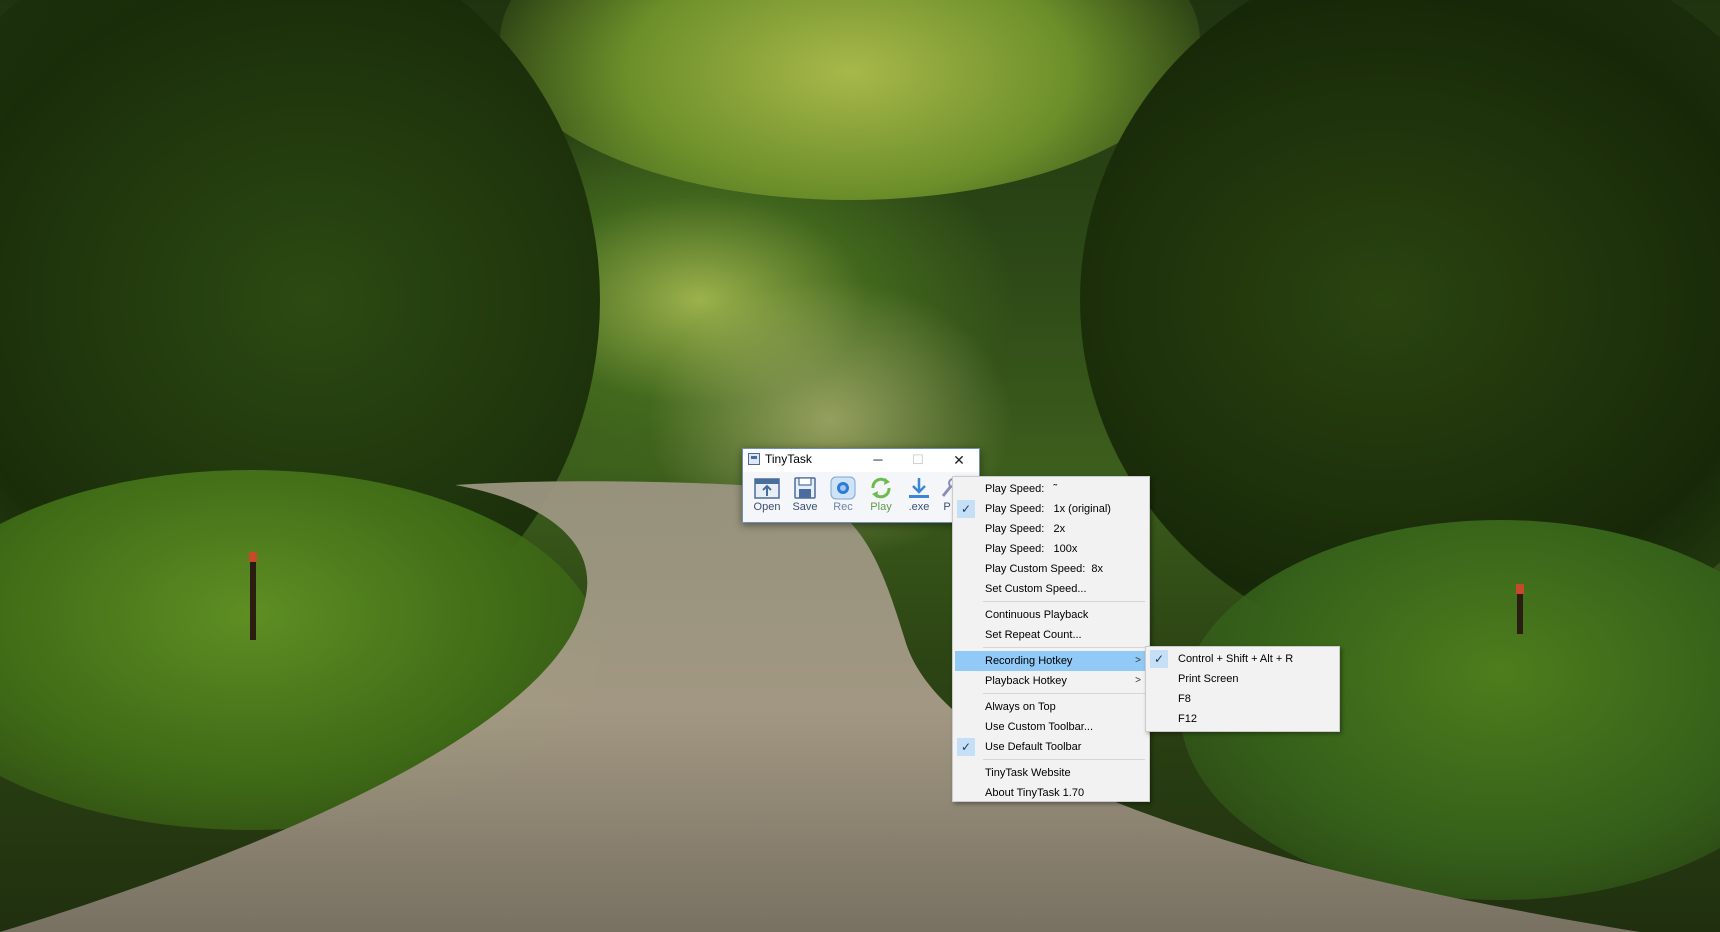  What do you see at coordinates (1037, 615) in the screenshot?
I see `menu-item-label: Continuous Playback` at bounding box center [1037, 615].